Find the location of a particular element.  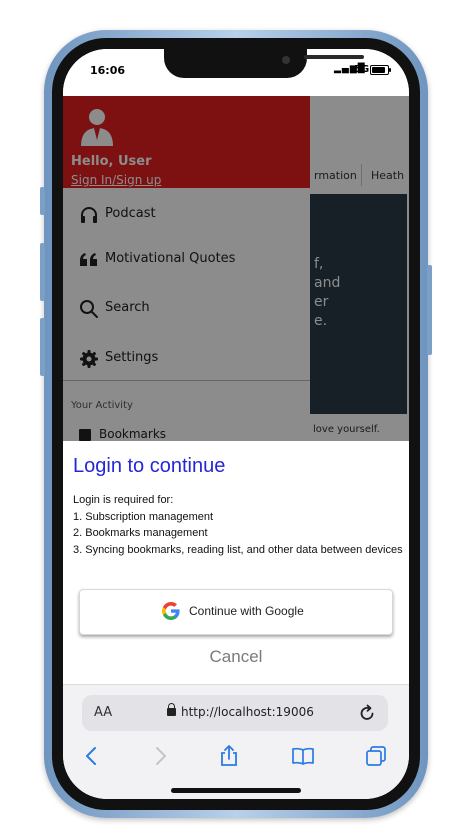

home-indicator is located at coordinates (236, 790).